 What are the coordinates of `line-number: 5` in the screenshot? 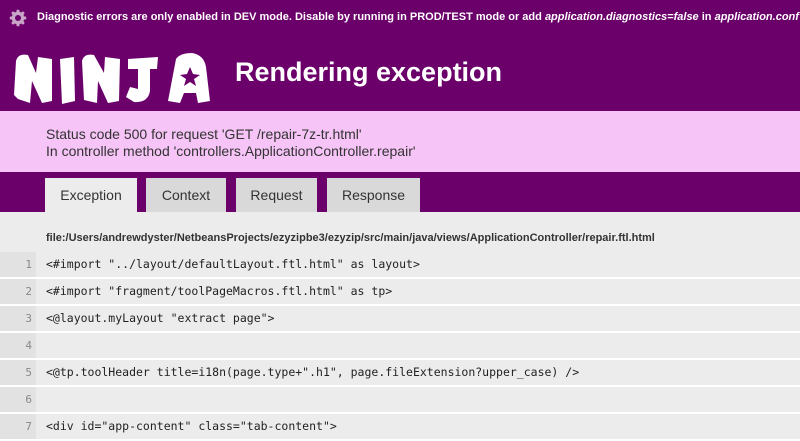 It's located at (18, 372).